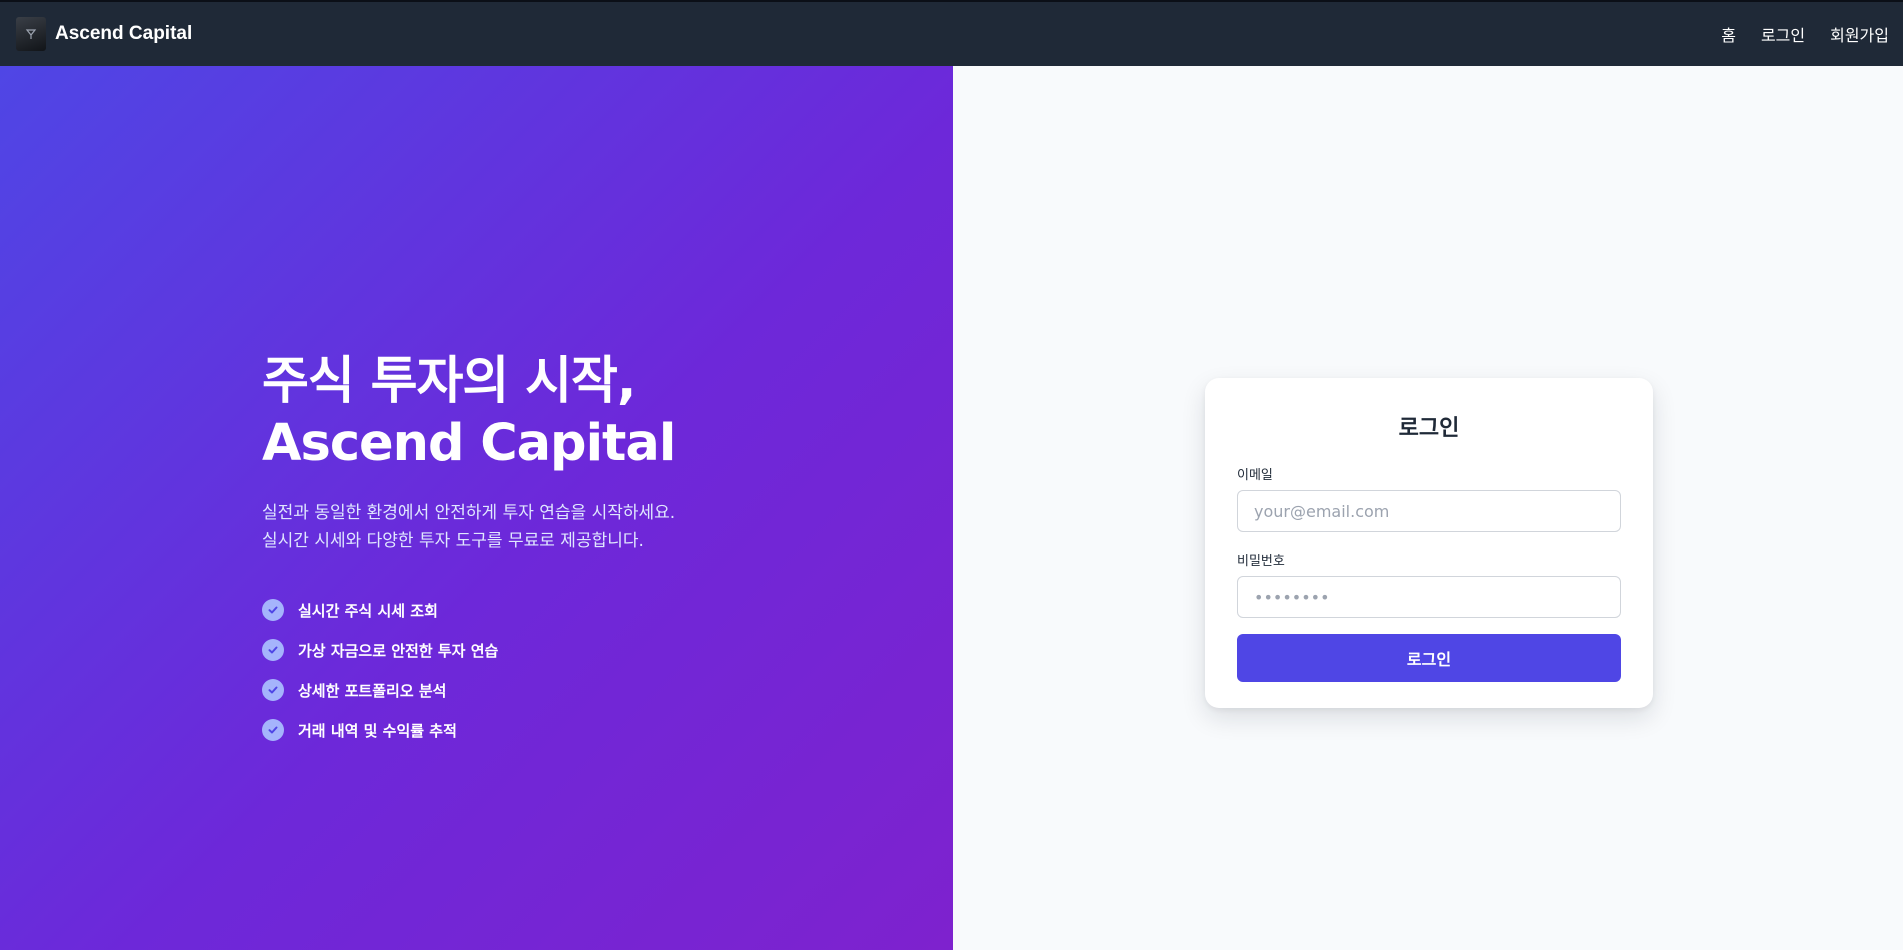 The image size is (1903, 950). Describe the element at coordinates (398, 650) in the screenshot. I see `feature-label: 가상 자금으로 안전한 투자 연습` at that location.